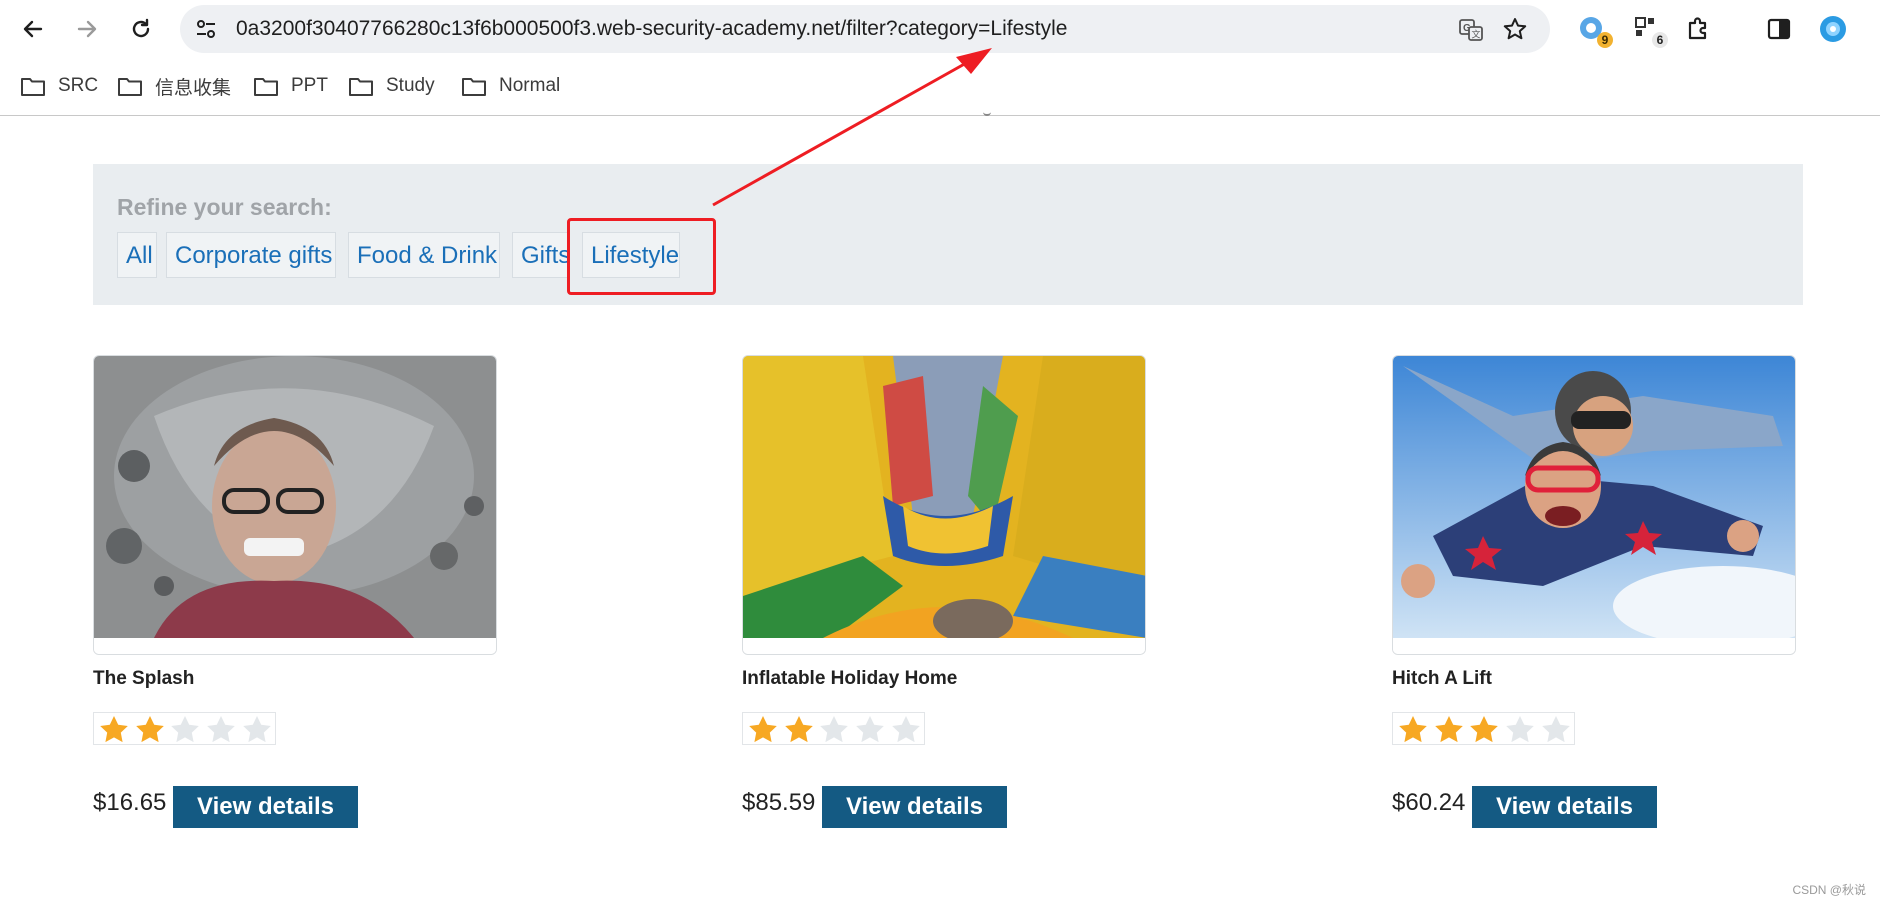 This screenshot has height=904, width=1880. I want to click on reload-button, so click(141, 29).